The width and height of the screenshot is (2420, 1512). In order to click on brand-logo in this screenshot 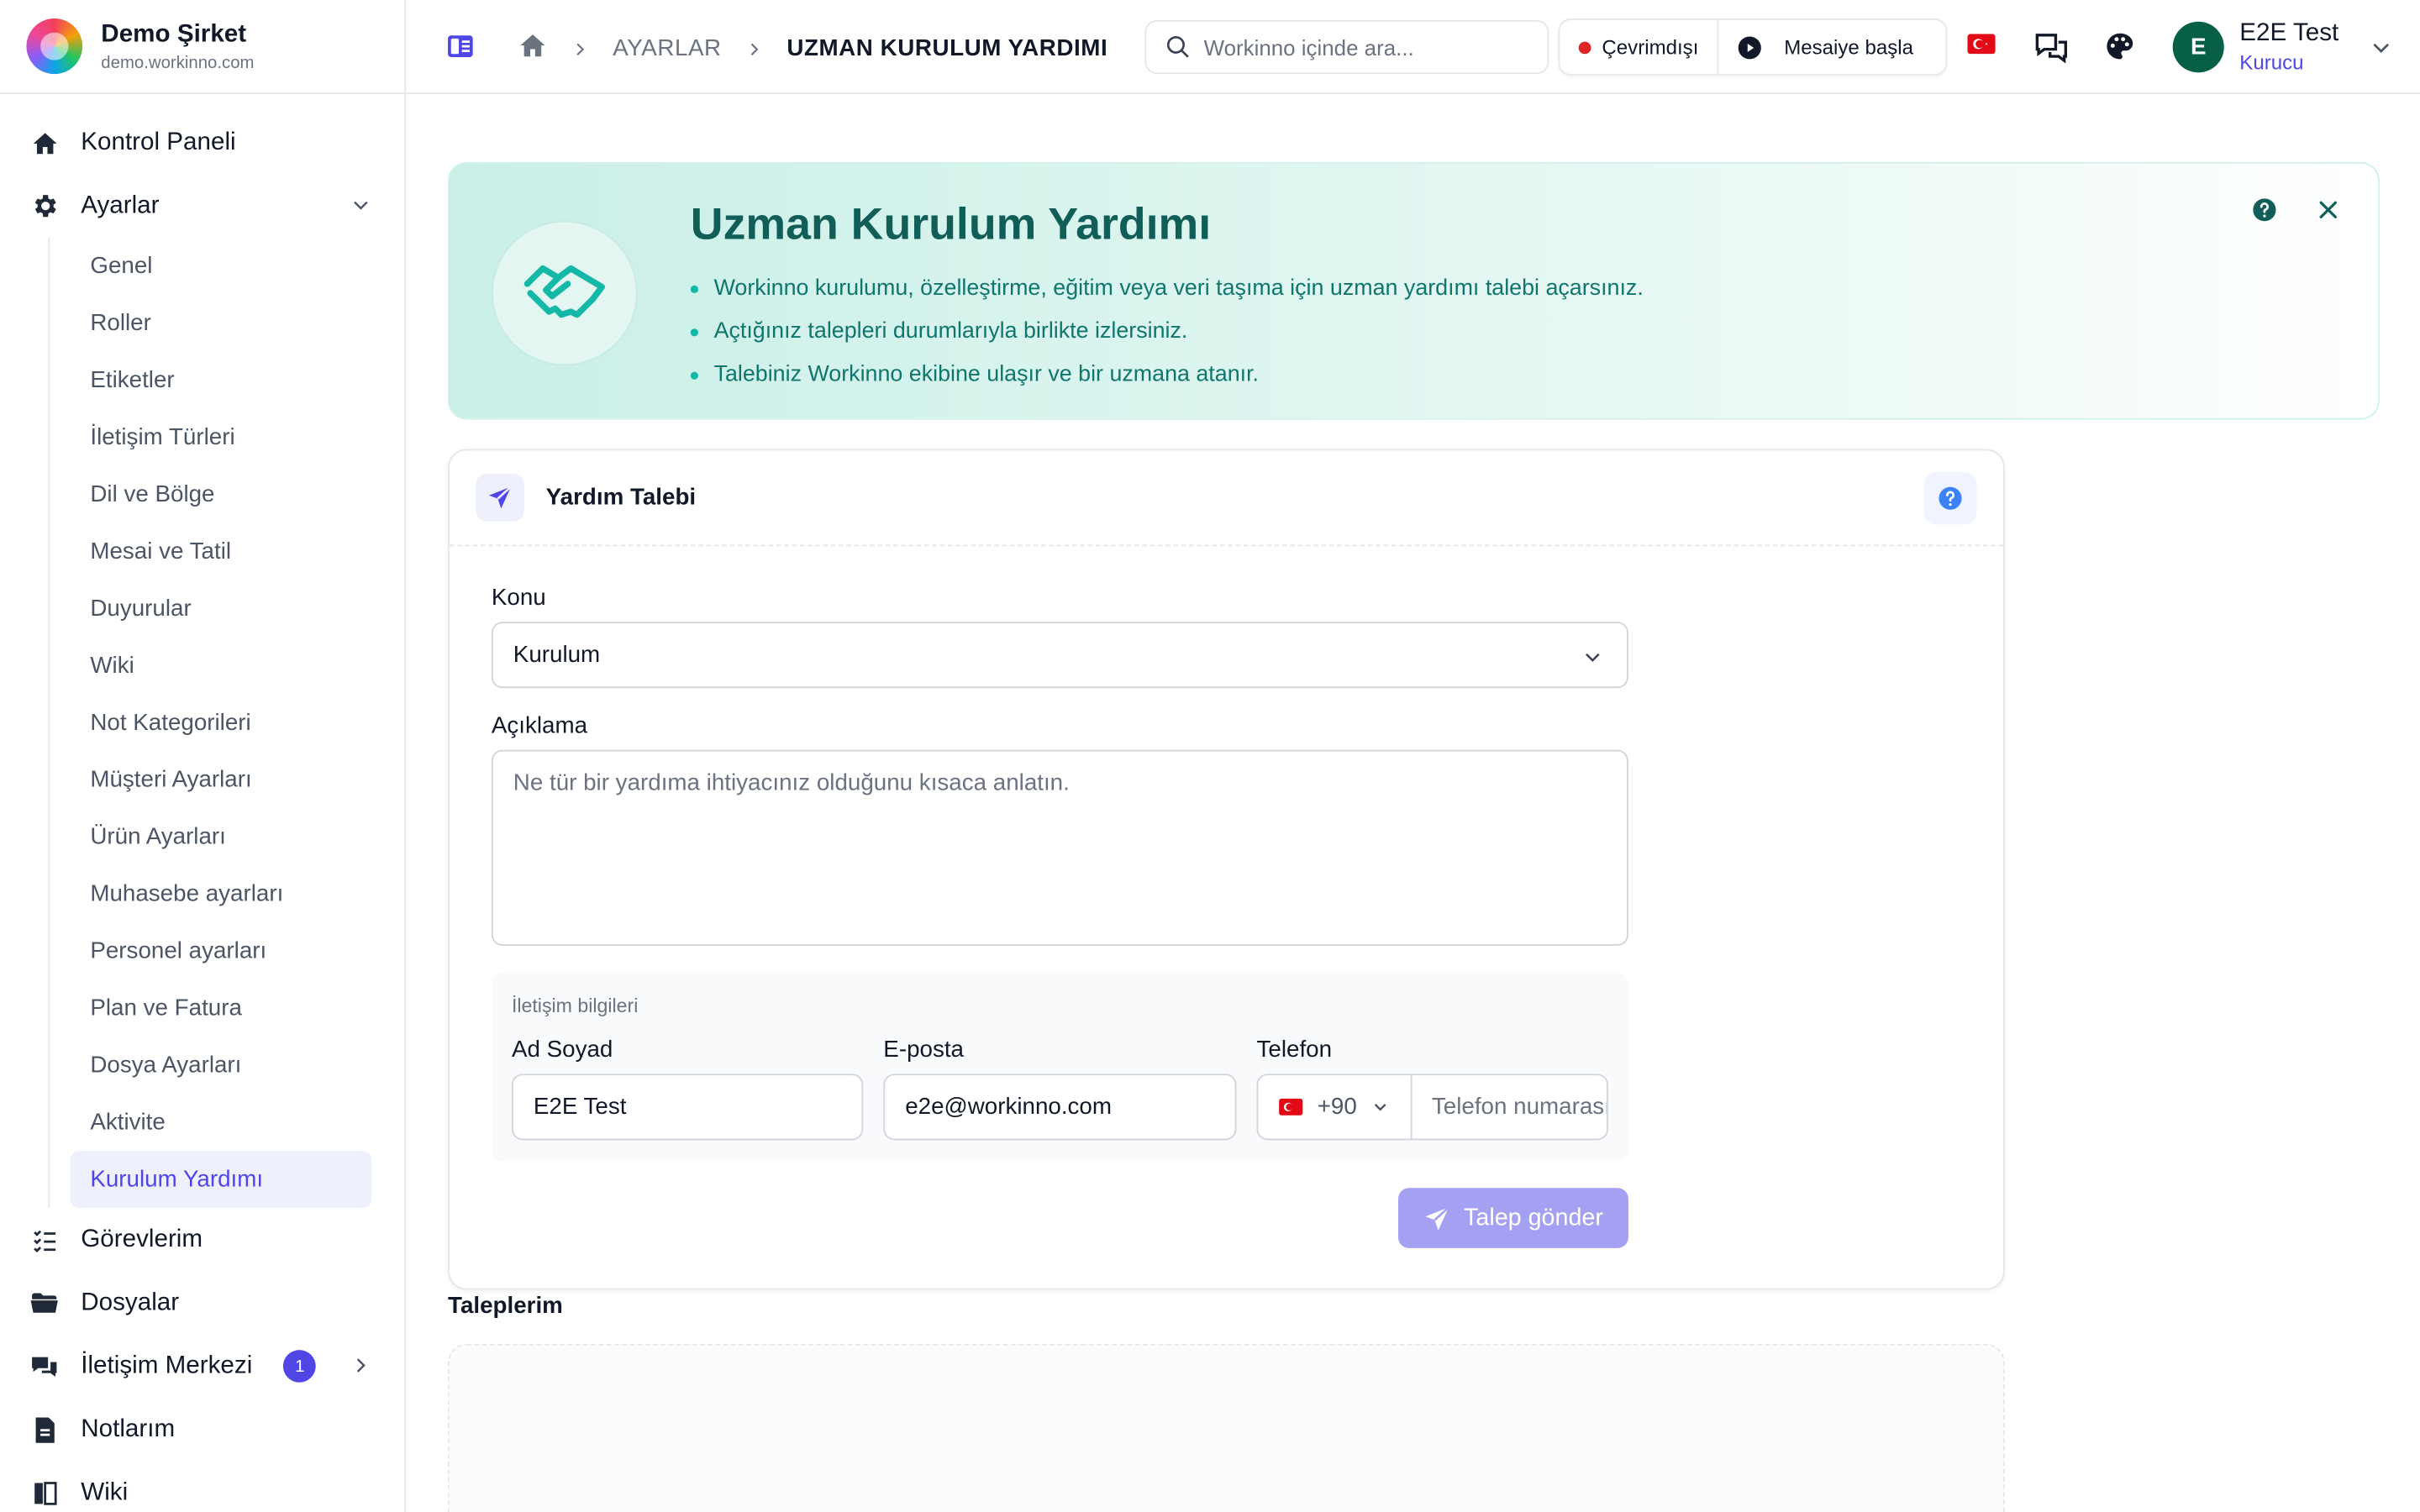, I will do `click(54, 46)`.